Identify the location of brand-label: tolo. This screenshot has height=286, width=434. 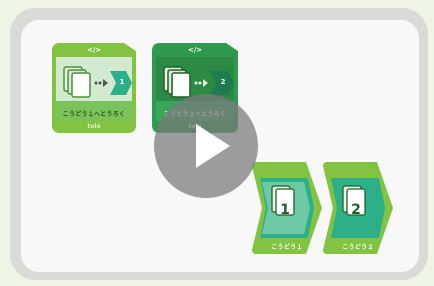
(94, 126).